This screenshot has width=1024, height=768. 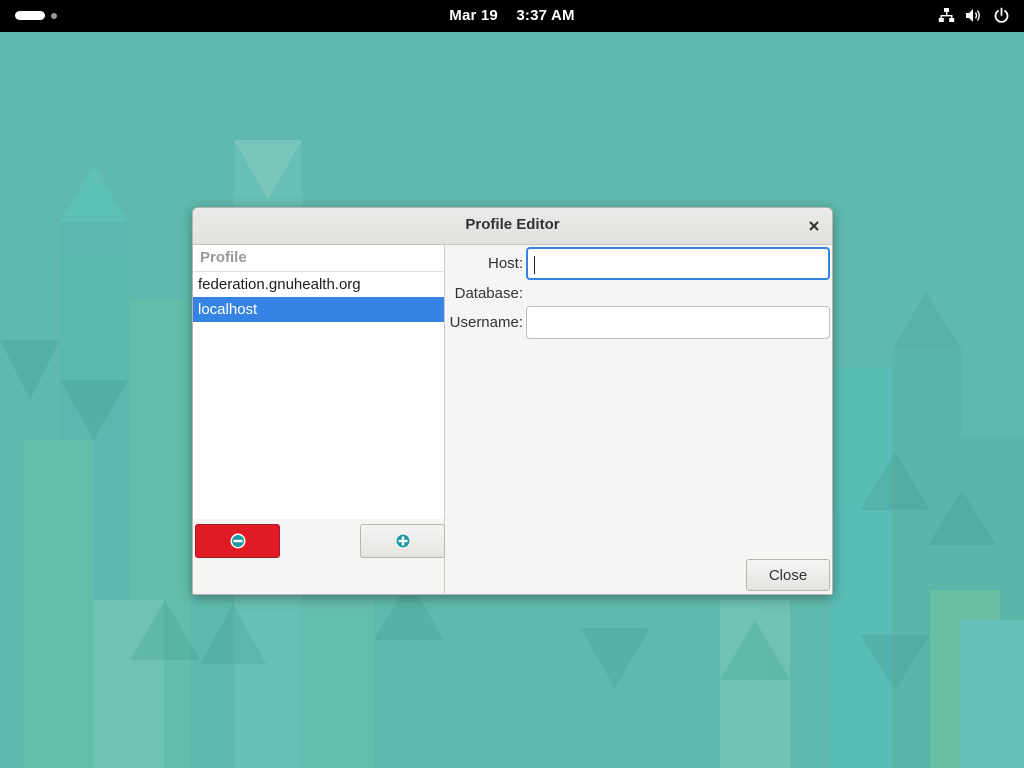 I want to click on username-input, so click(x=678, y=322).